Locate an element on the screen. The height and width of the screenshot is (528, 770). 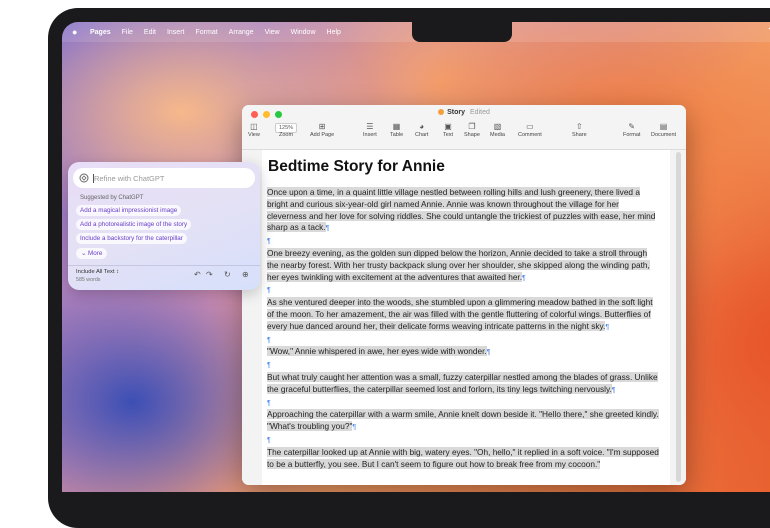
toolbar-zoom: 125% Zoom is located at coordinates (286, 130).